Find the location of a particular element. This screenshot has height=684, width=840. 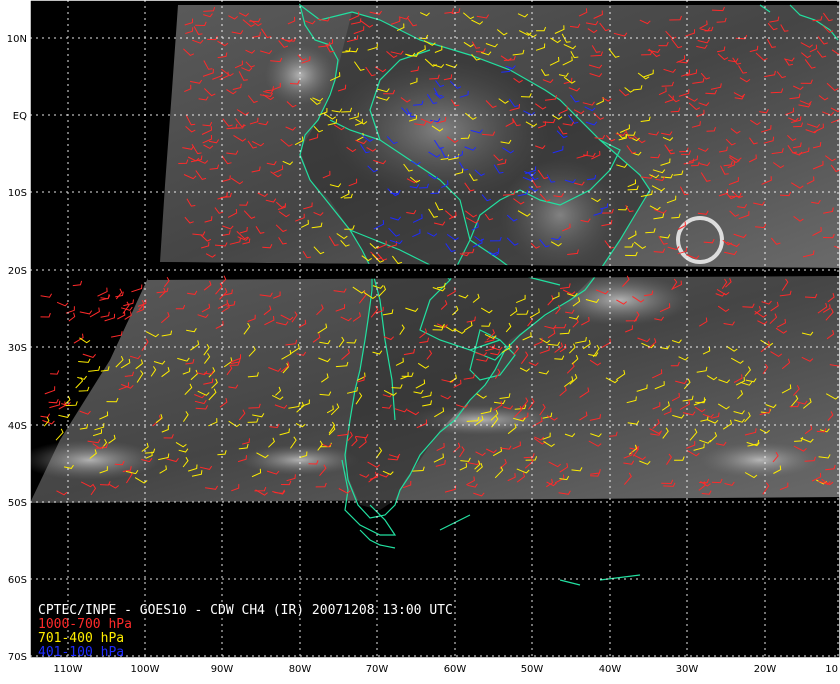

longitude-label: 70W is located at coordinates (377, 669).